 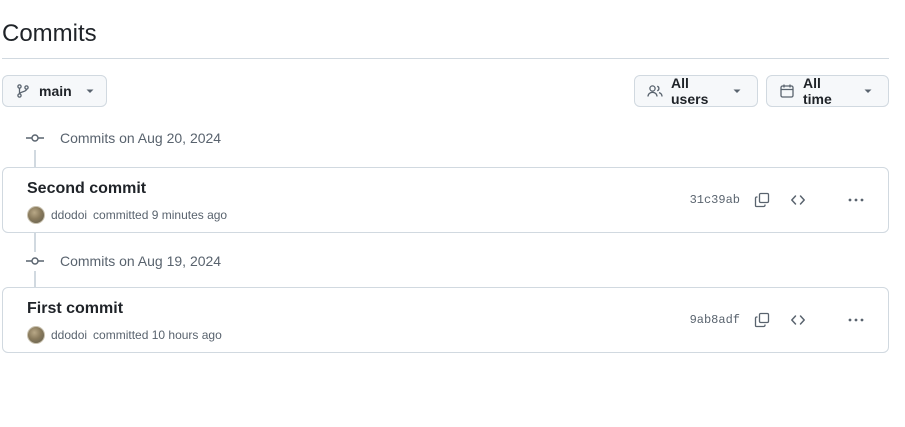 I want to click on commit-time-text: committed 9 minutes ago, so click(x=160, y=215).